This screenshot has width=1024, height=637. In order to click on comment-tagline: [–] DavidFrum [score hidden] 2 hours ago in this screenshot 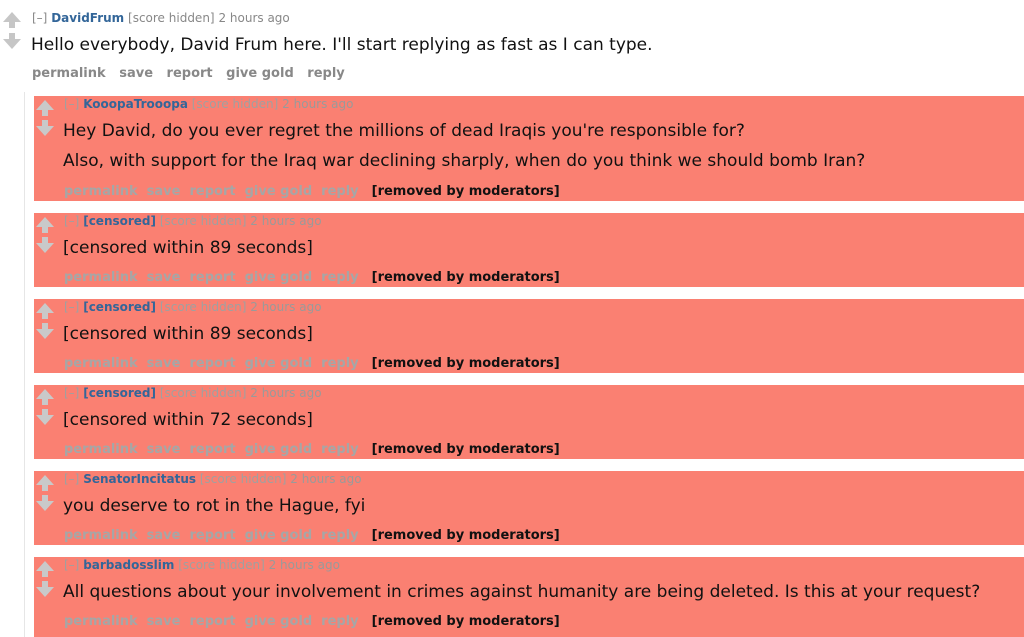, I will do `click(161, 18)`.